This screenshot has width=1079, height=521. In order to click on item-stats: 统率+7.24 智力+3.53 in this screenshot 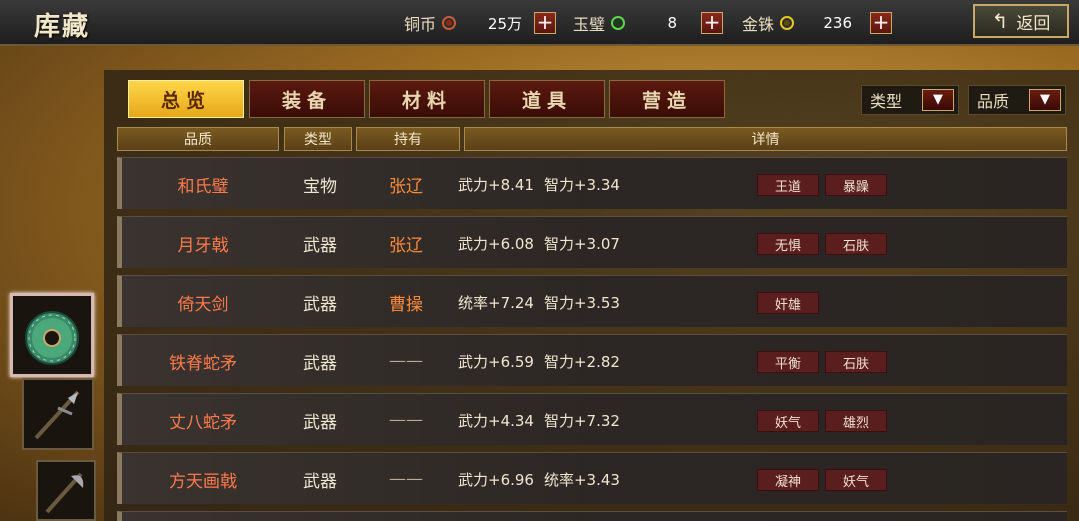, I will do `click(608, 302)`.